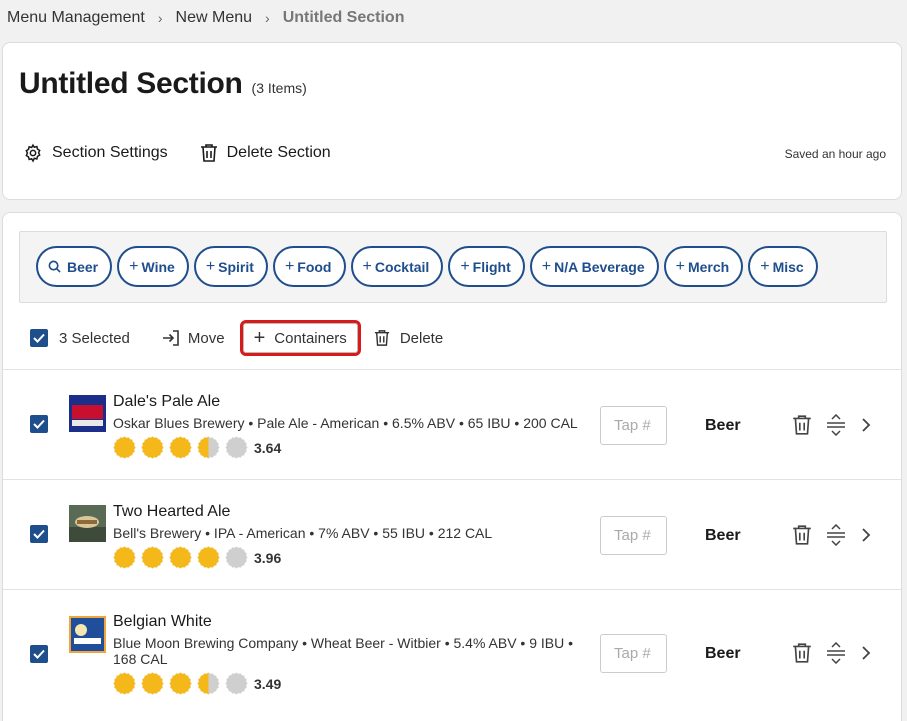 Image resolution: width=907 pixels, height=721 pixels. What do you see at coordinates (300, 338) in the screenshot?
I see `add-containers-button: + Containers` at bounding box center [300, 338].